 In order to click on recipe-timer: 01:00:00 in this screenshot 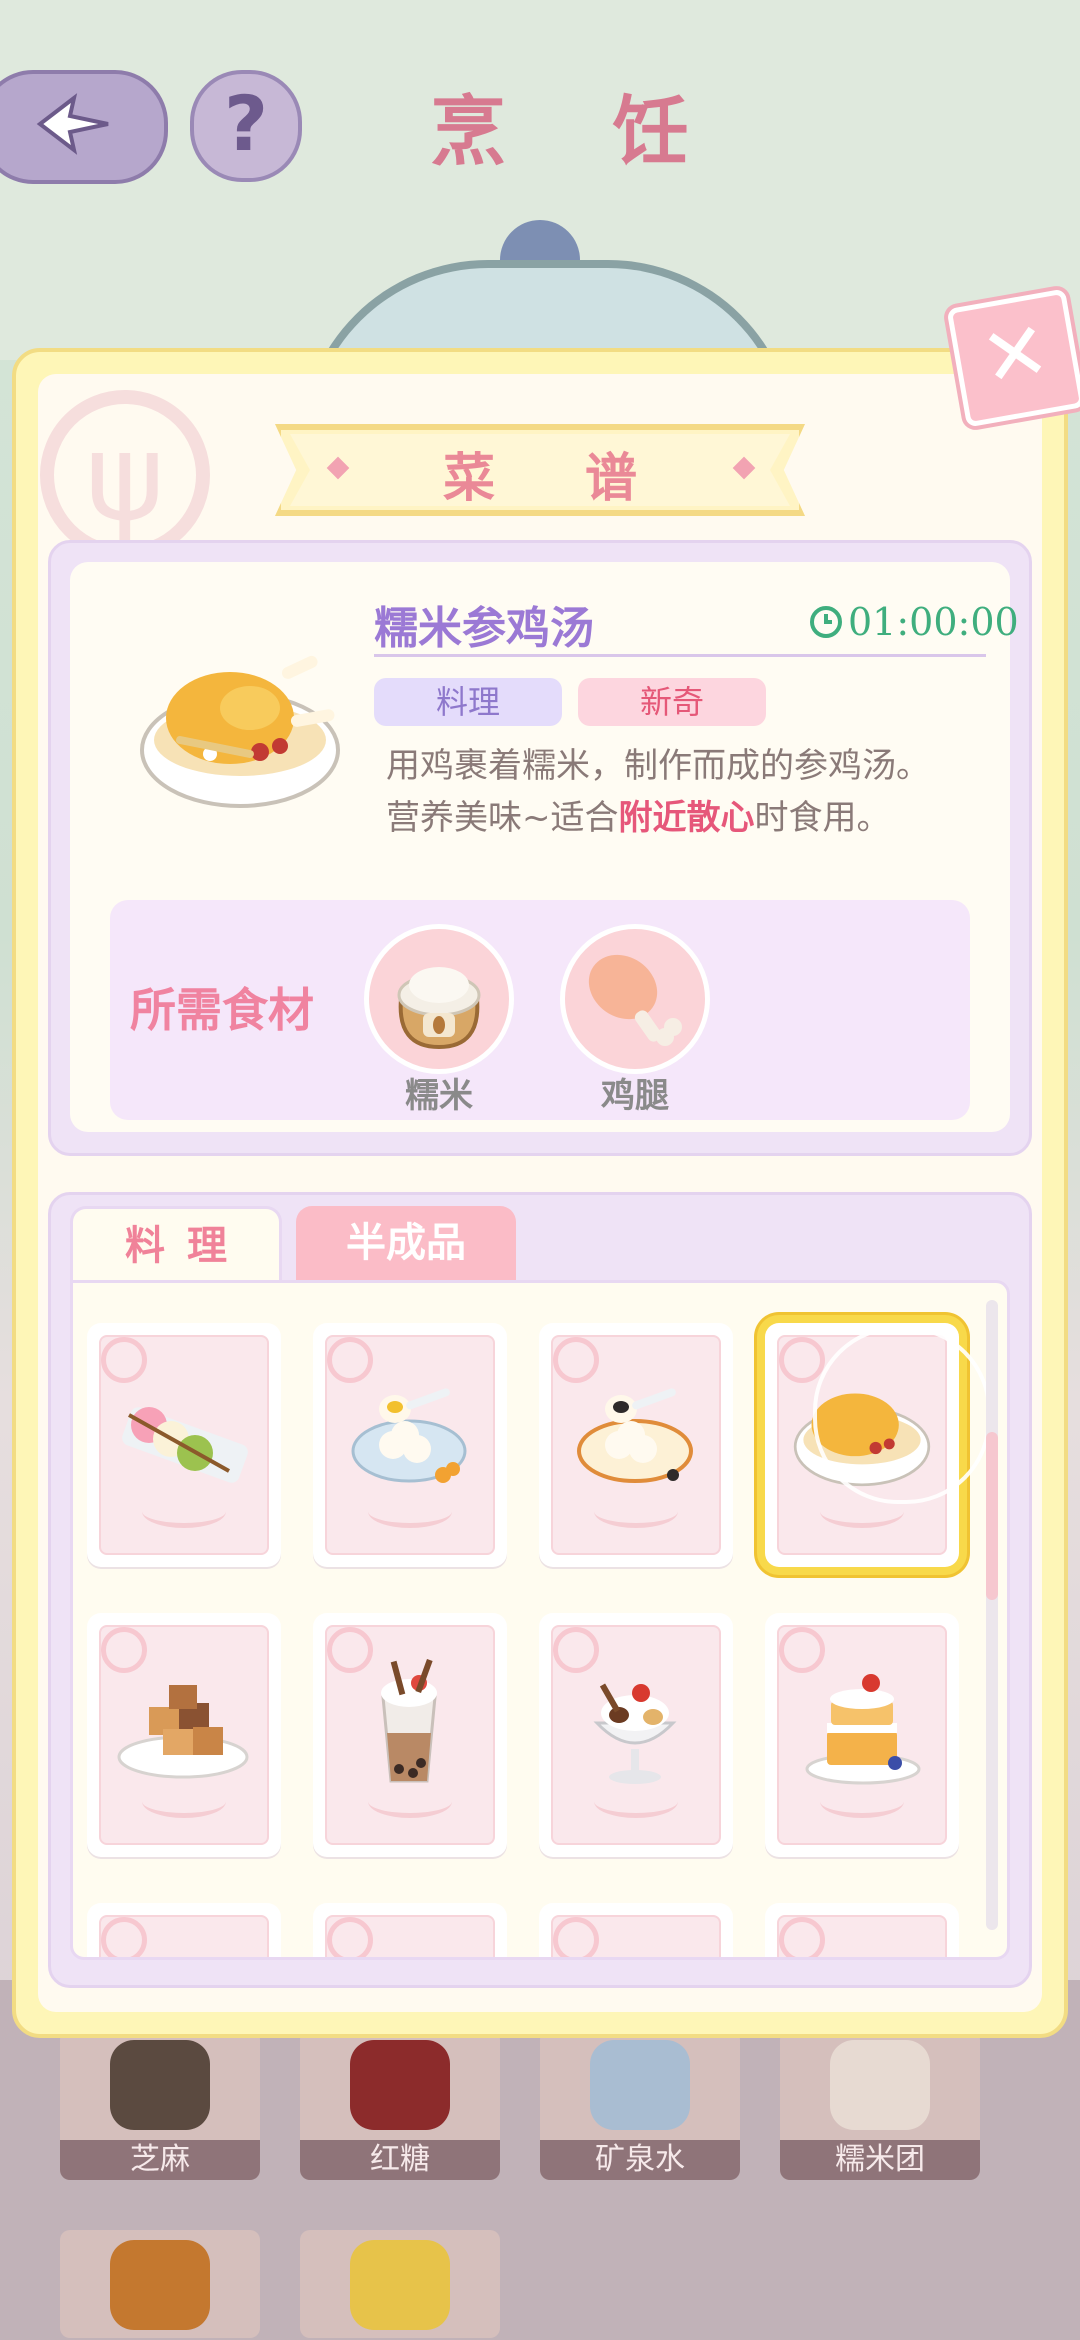, I will do `click(913, 622)`.